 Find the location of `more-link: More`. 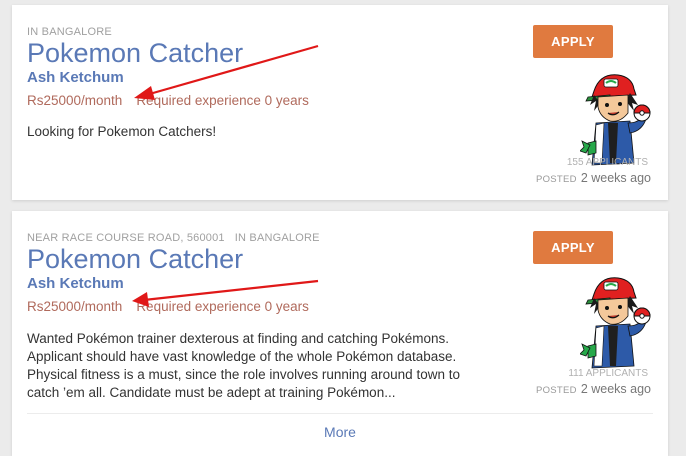

more-link: More is located at coordinates (340, 432).